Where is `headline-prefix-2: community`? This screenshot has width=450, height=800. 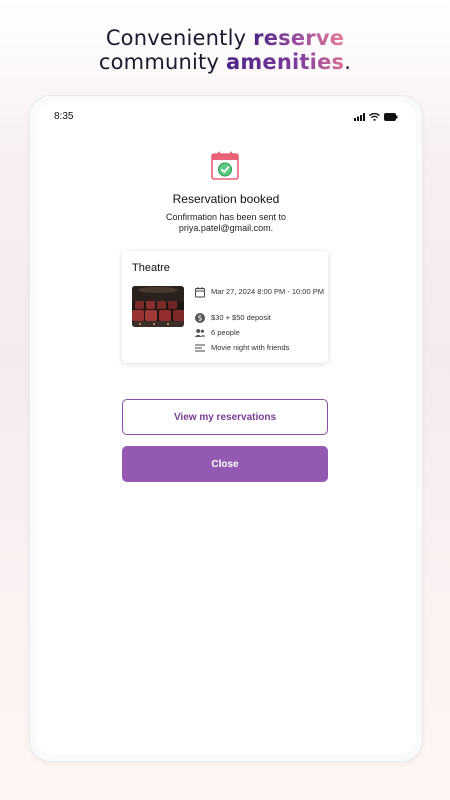
headline-prefix-2: community is located at coordinates (162, 62).